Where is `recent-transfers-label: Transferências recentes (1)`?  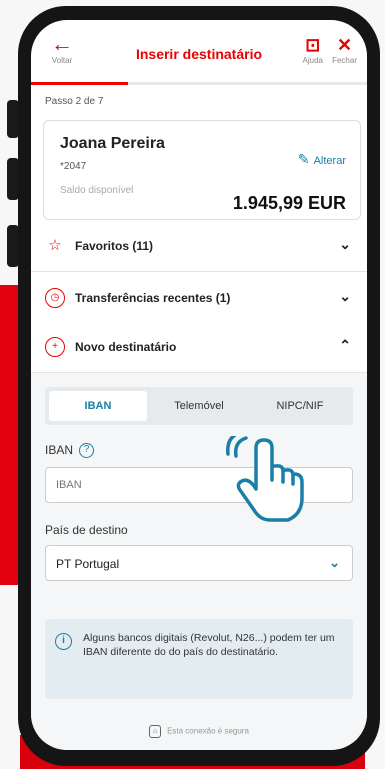
recent-transfers-label: Transferências recentes (1) is located at coordinates (153, 298).